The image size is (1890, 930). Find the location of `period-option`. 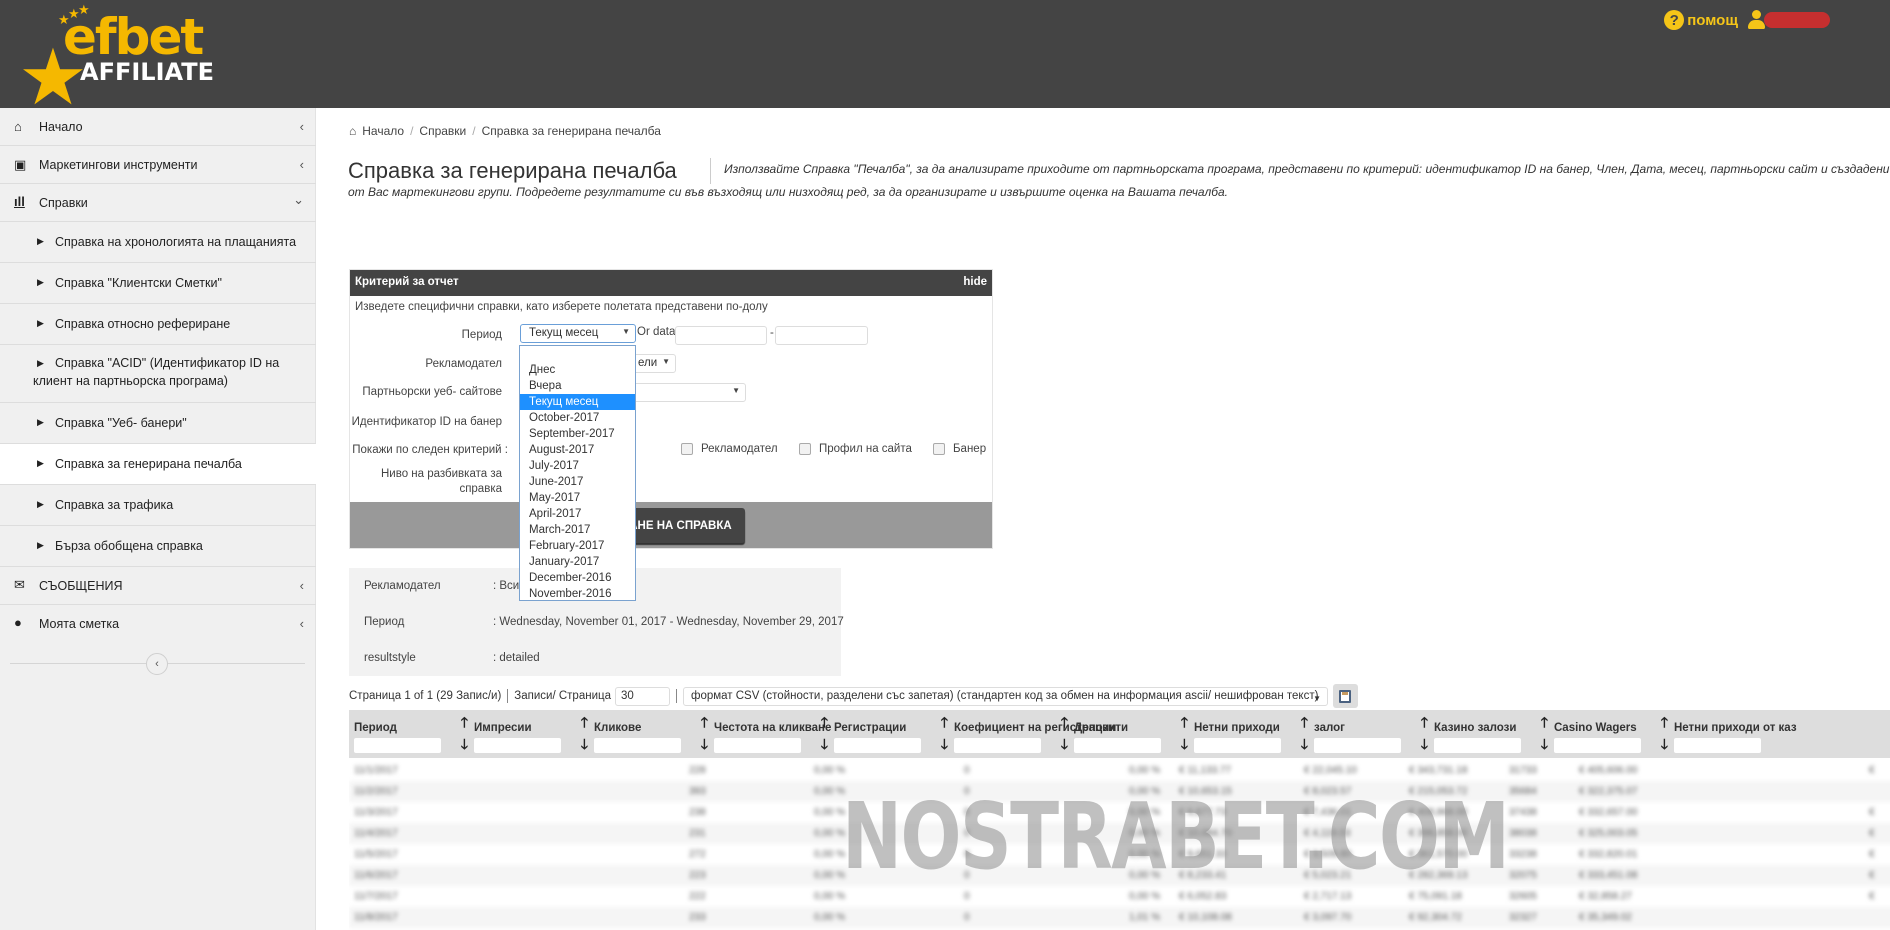

period-option is located at coordinates (577, 354).